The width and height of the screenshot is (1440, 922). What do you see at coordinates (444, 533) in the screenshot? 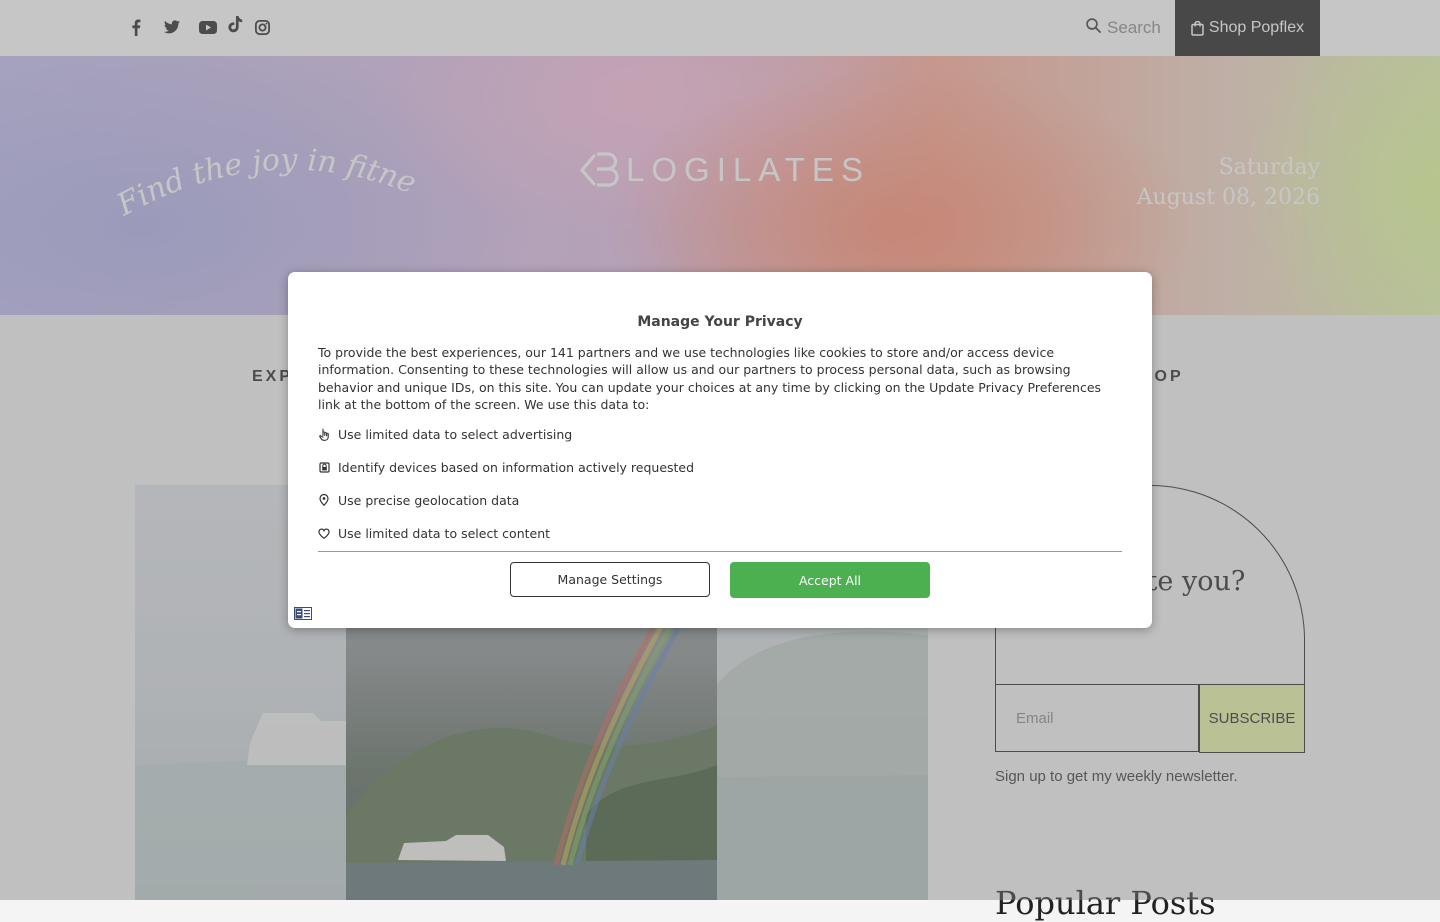
I see `purpose-label: Use limited data to select content` at bounding box center [444, 533].